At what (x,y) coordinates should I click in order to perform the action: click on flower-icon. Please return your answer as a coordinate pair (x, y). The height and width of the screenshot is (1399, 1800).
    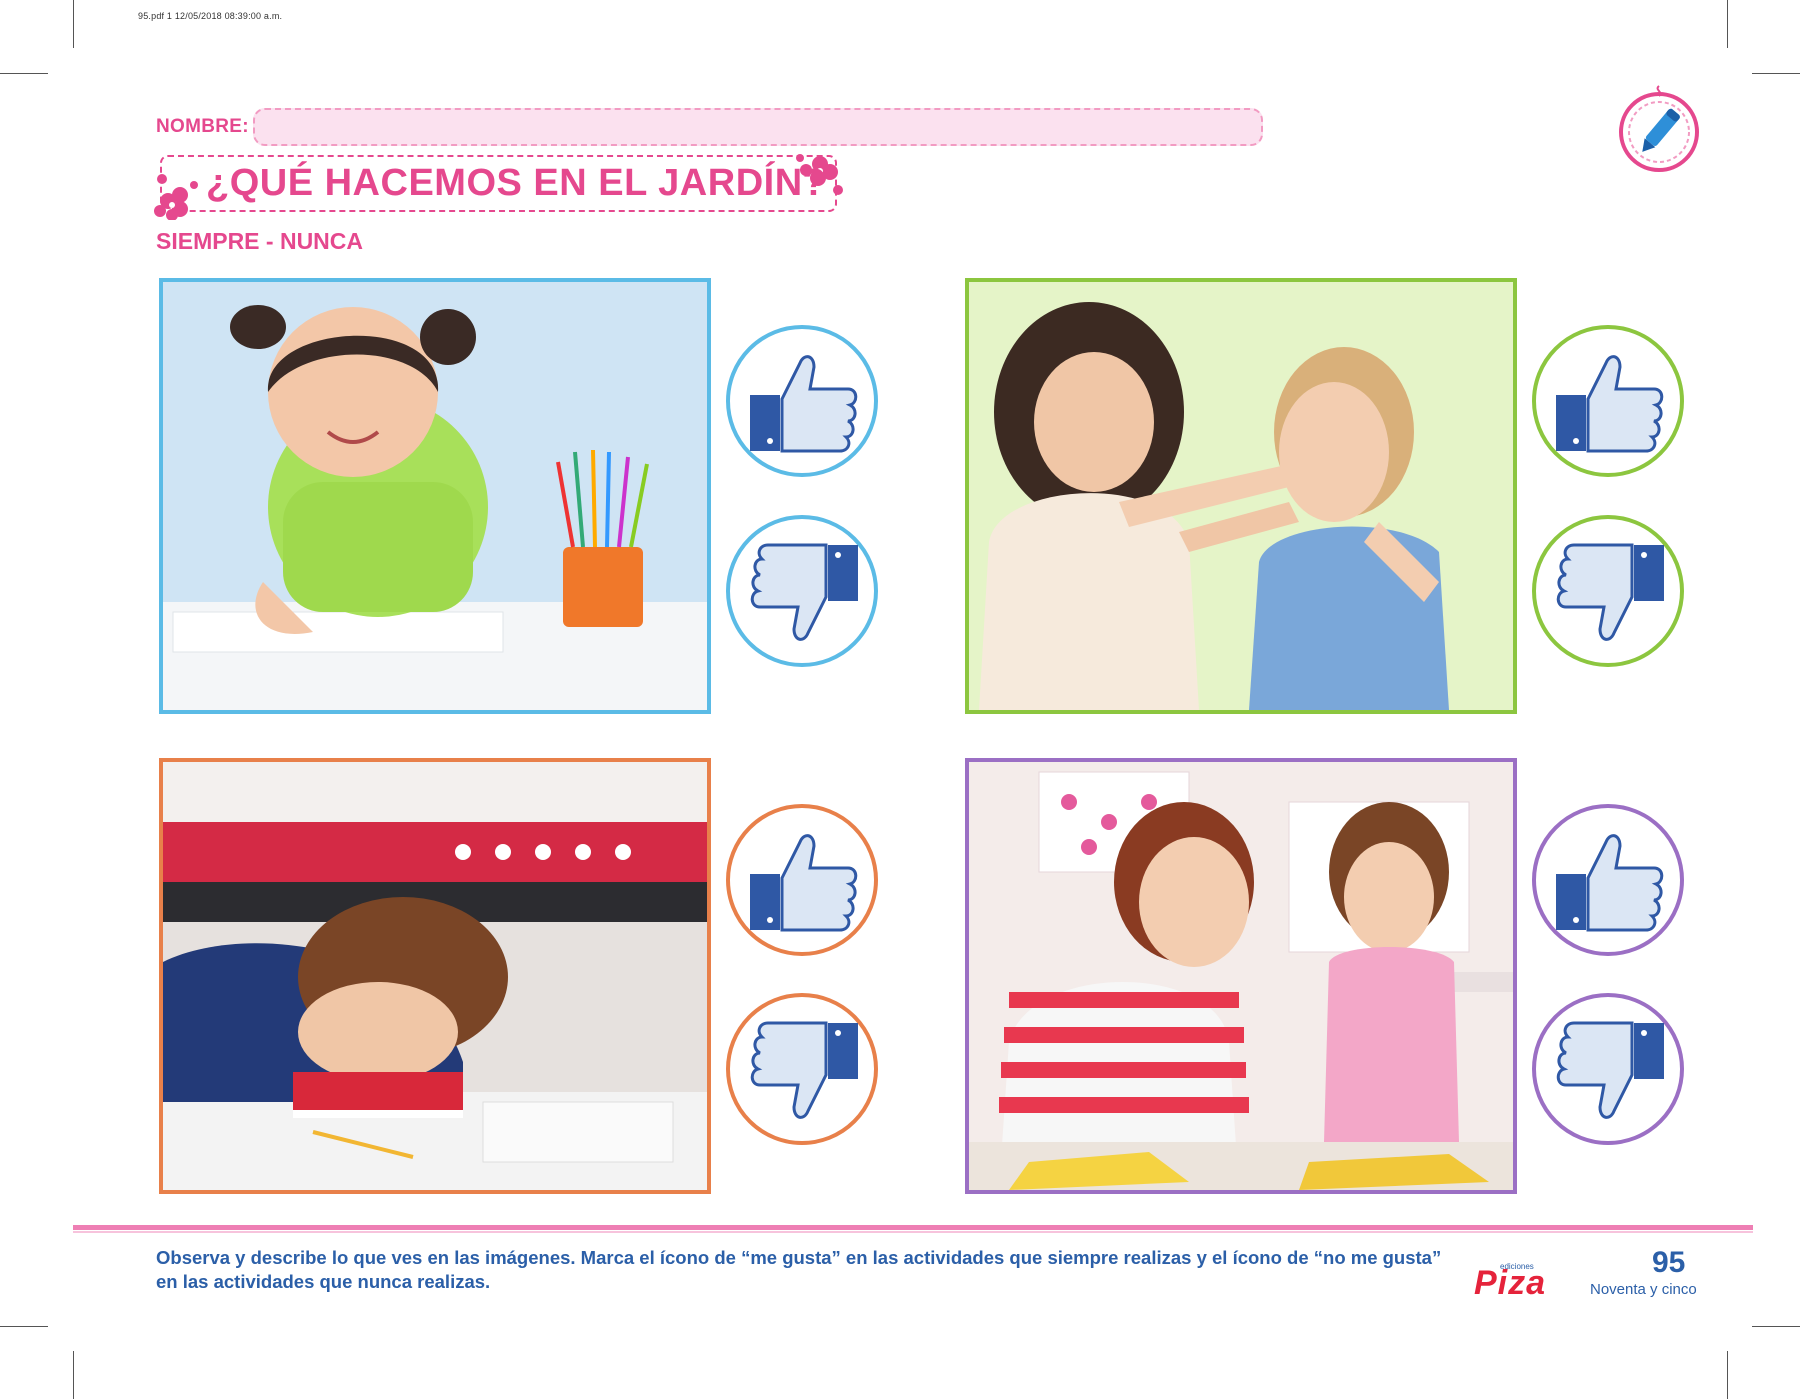
    Looking at the image, I should click on (176, 197).